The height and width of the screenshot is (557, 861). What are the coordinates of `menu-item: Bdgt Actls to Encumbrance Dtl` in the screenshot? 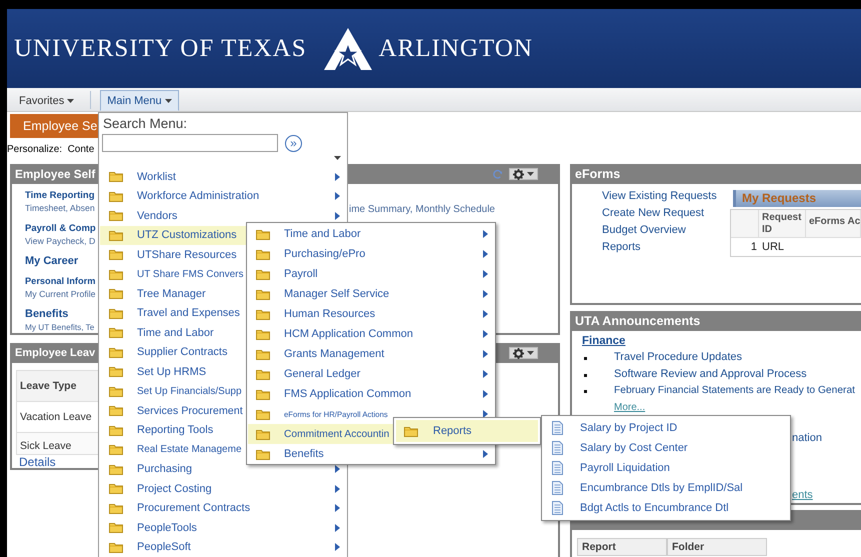 It's located at (666, 508).